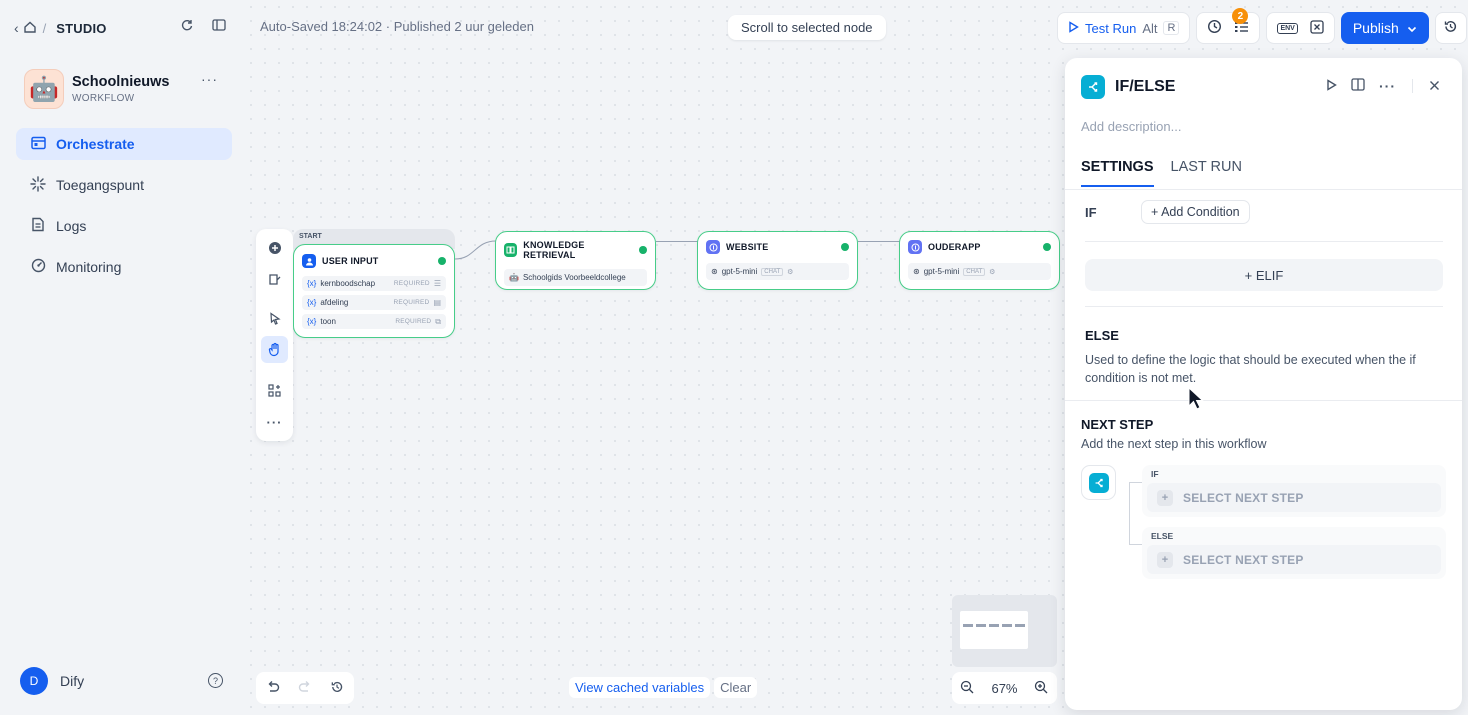  Describe the element at coordinates (967, 688) in the screenshot. I see `zoom-out-icon` at that location.